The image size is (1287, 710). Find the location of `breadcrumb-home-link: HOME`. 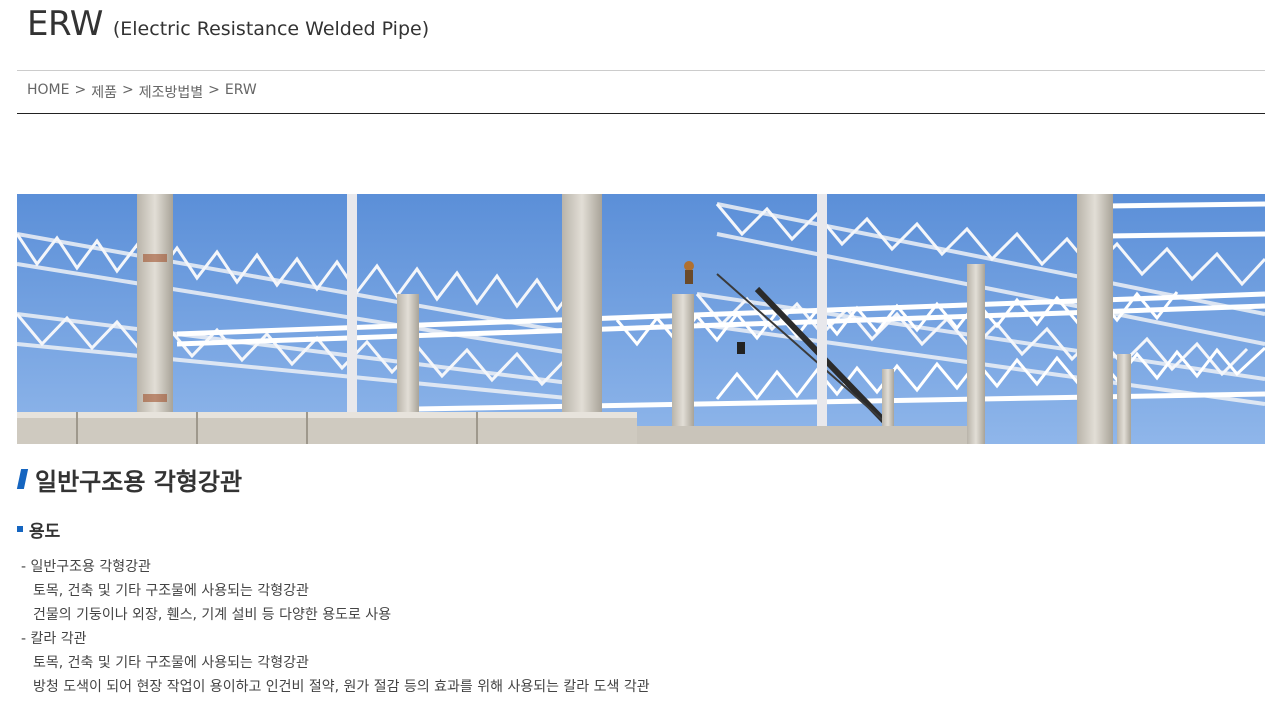

breadcrumb-home-link: HOME is located at coordinates (48, 92).